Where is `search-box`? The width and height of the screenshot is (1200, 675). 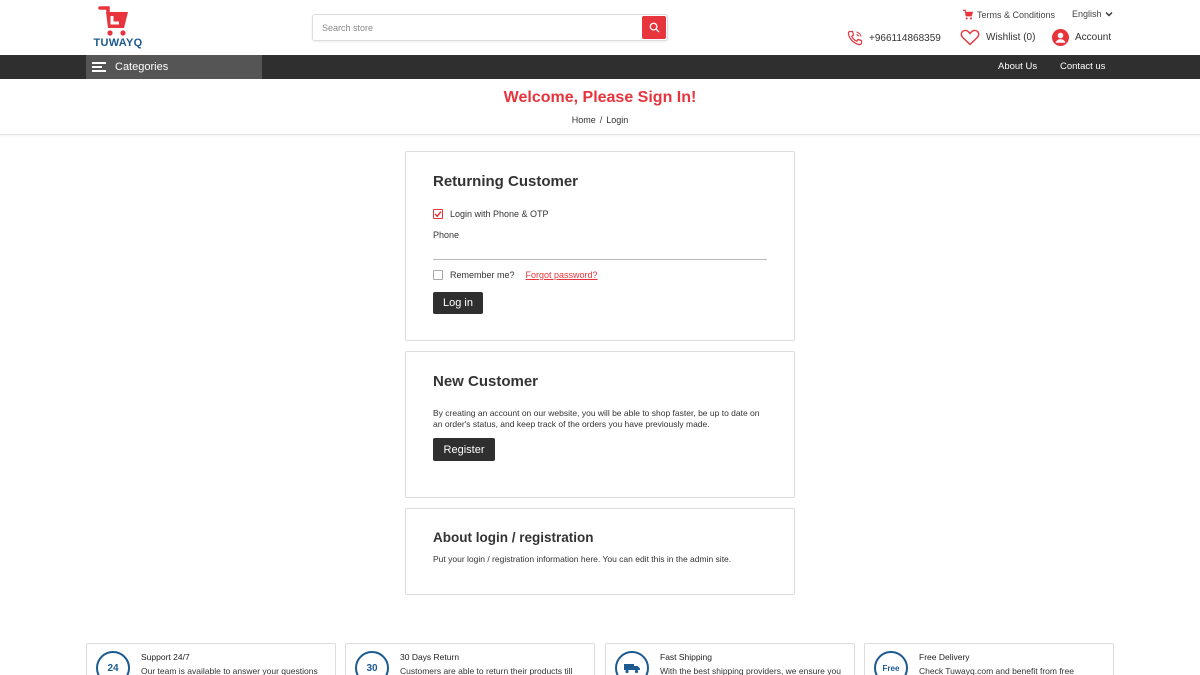 search-box is located at coordinates (490, 27).